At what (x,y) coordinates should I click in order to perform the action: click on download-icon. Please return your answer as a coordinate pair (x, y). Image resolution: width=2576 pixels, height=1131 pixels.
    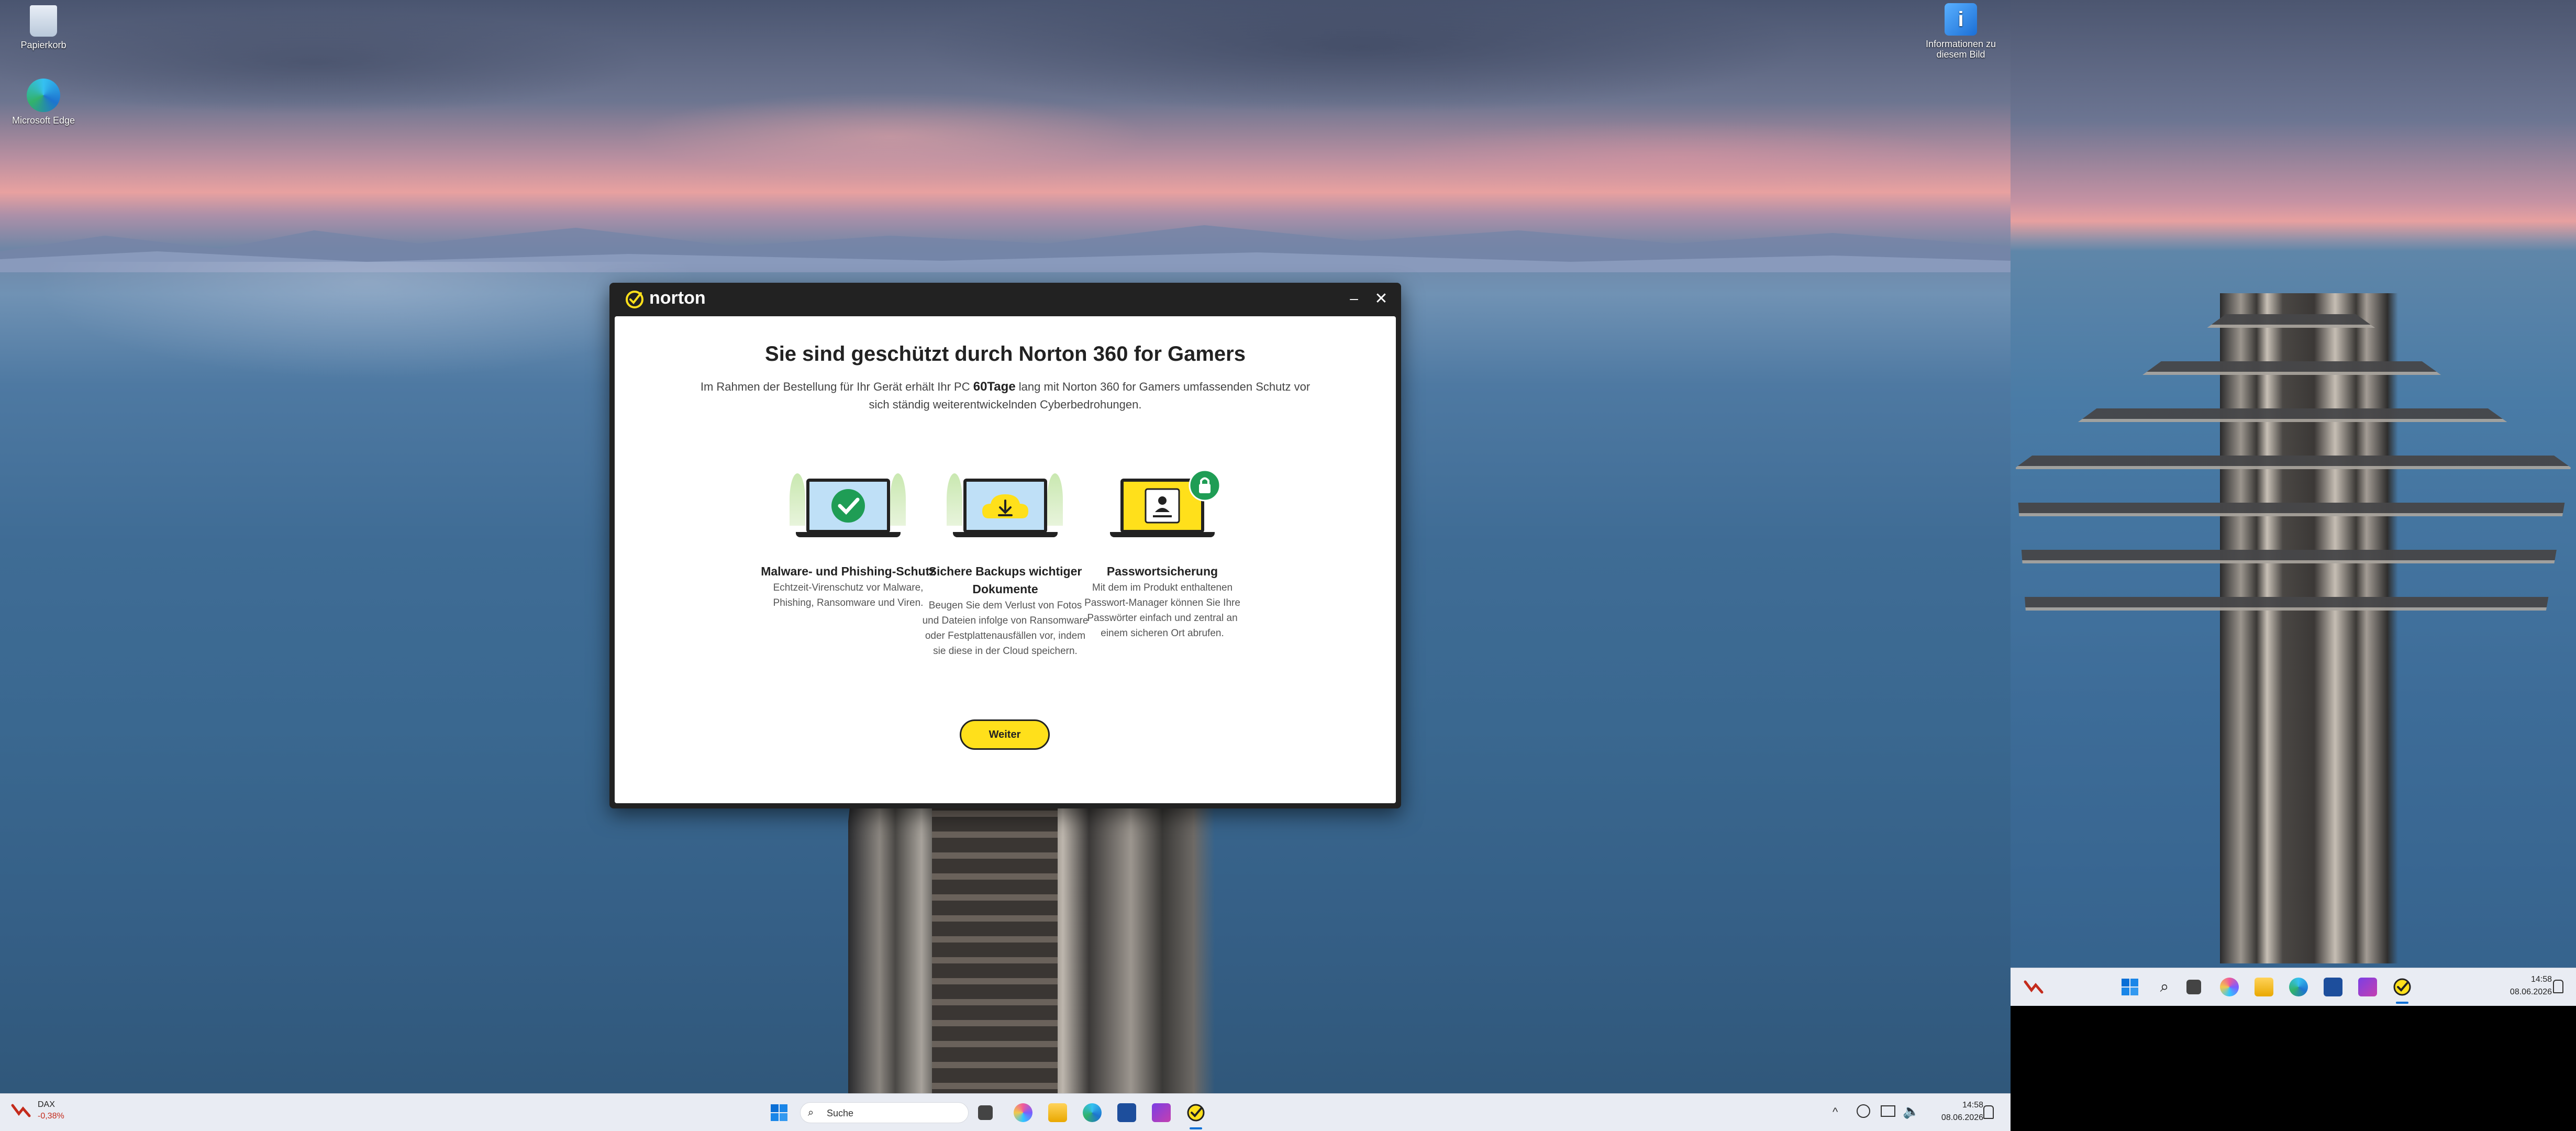
    Looking at the image, I should click on (1005, 506).